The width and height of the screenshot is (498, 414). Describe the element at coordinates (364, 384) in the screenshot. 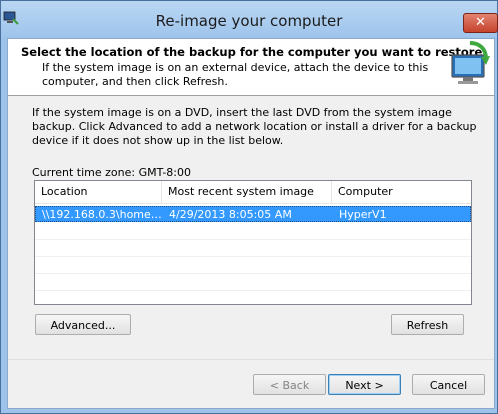

I see `next-button: Next >` at that location.